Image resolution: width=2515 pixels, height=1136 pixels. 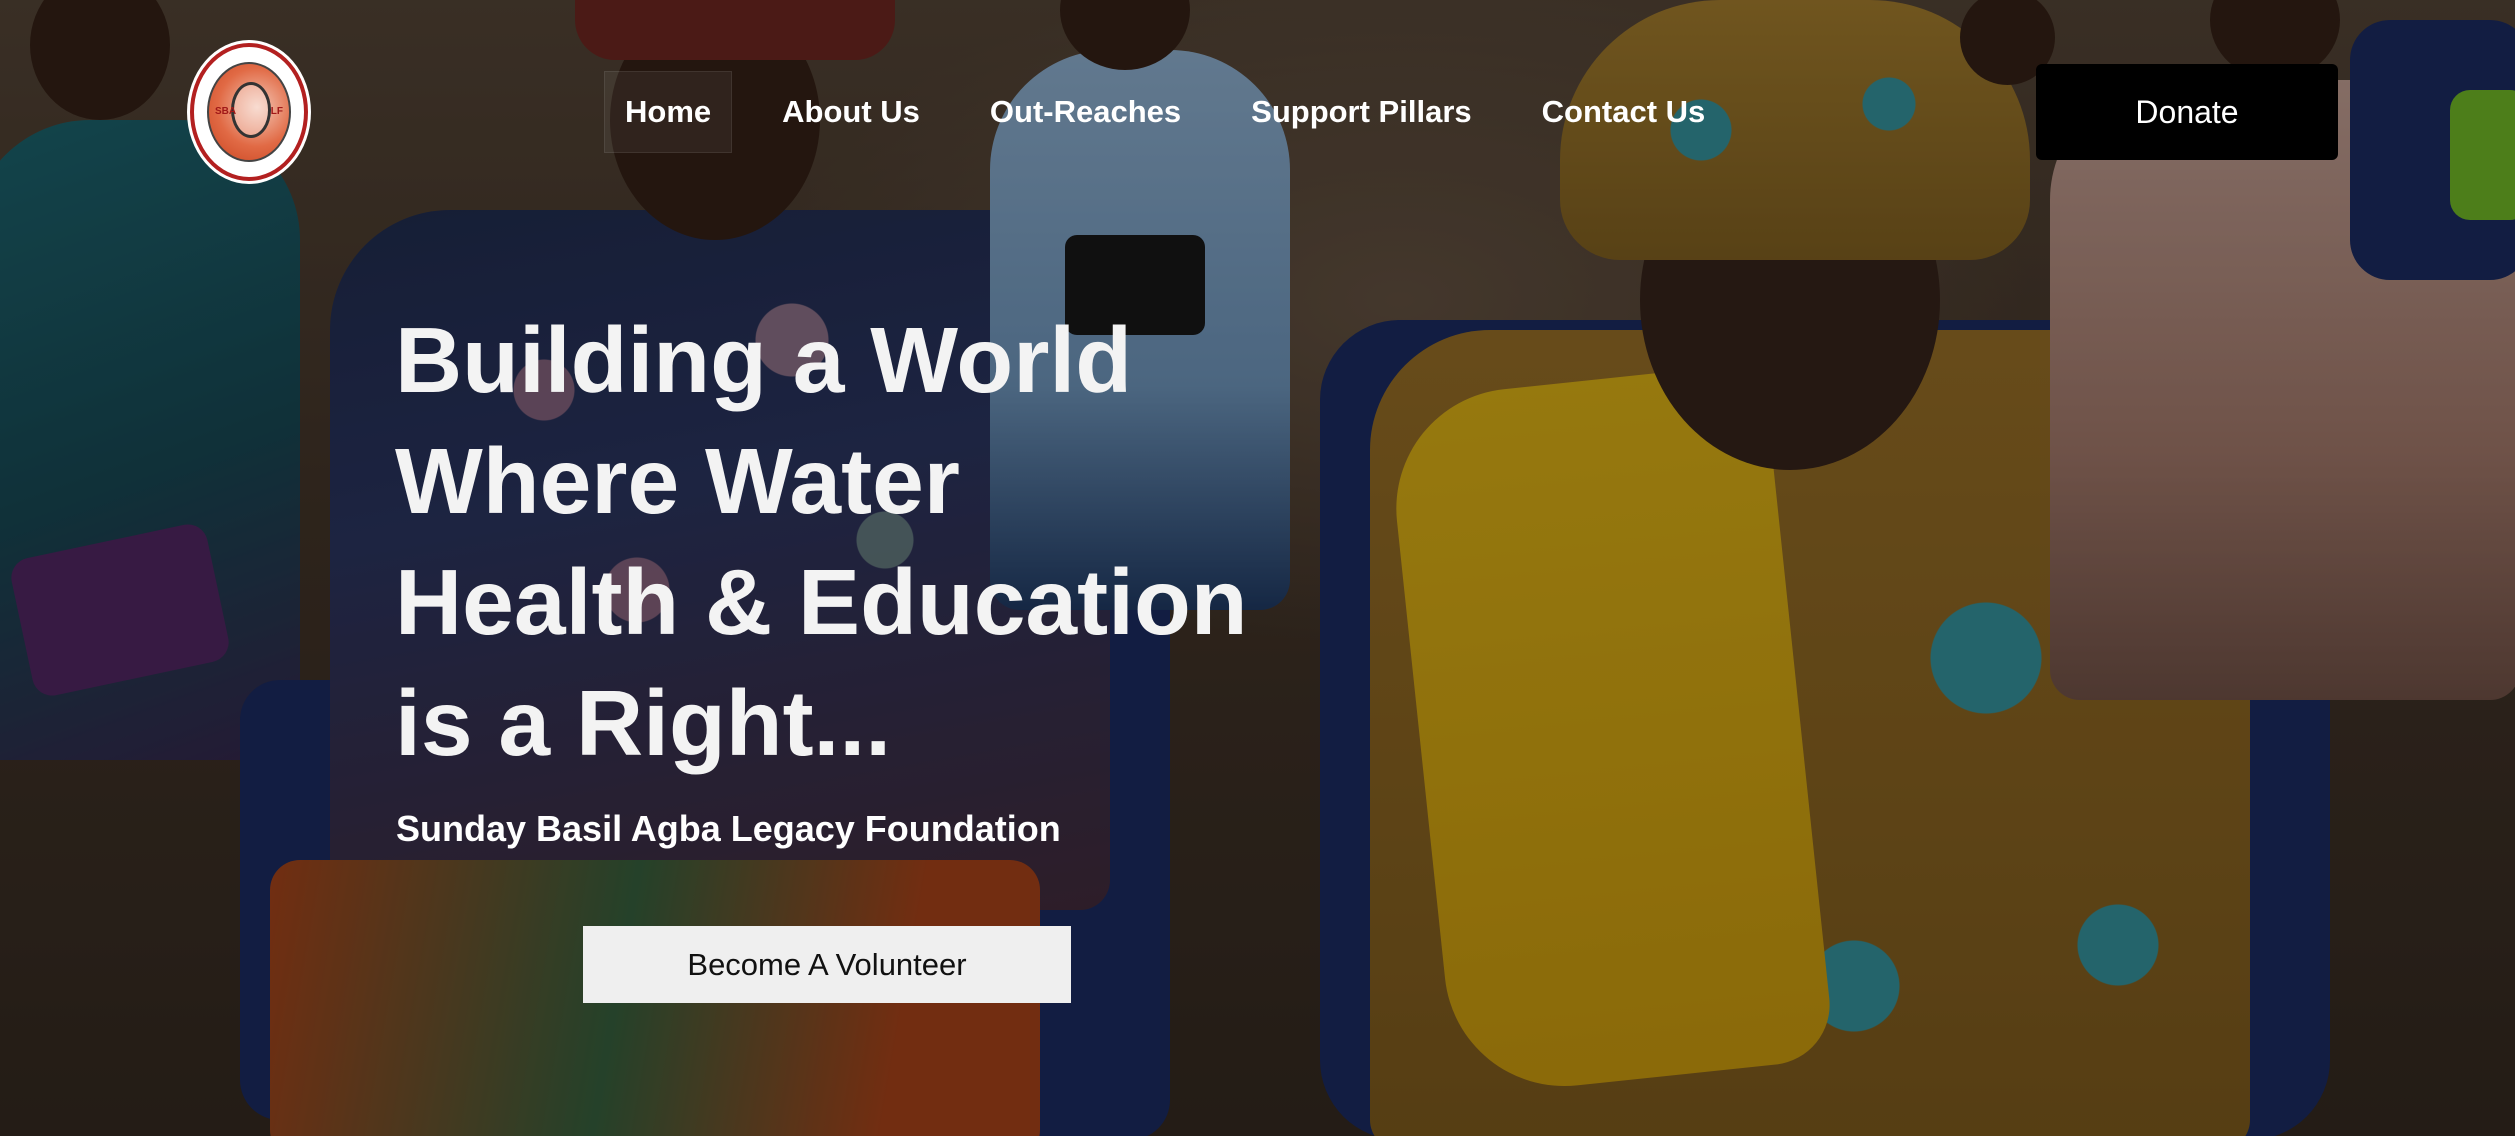 I want to click on foundation-logo: SBA LF, so click(x=249, y=112).